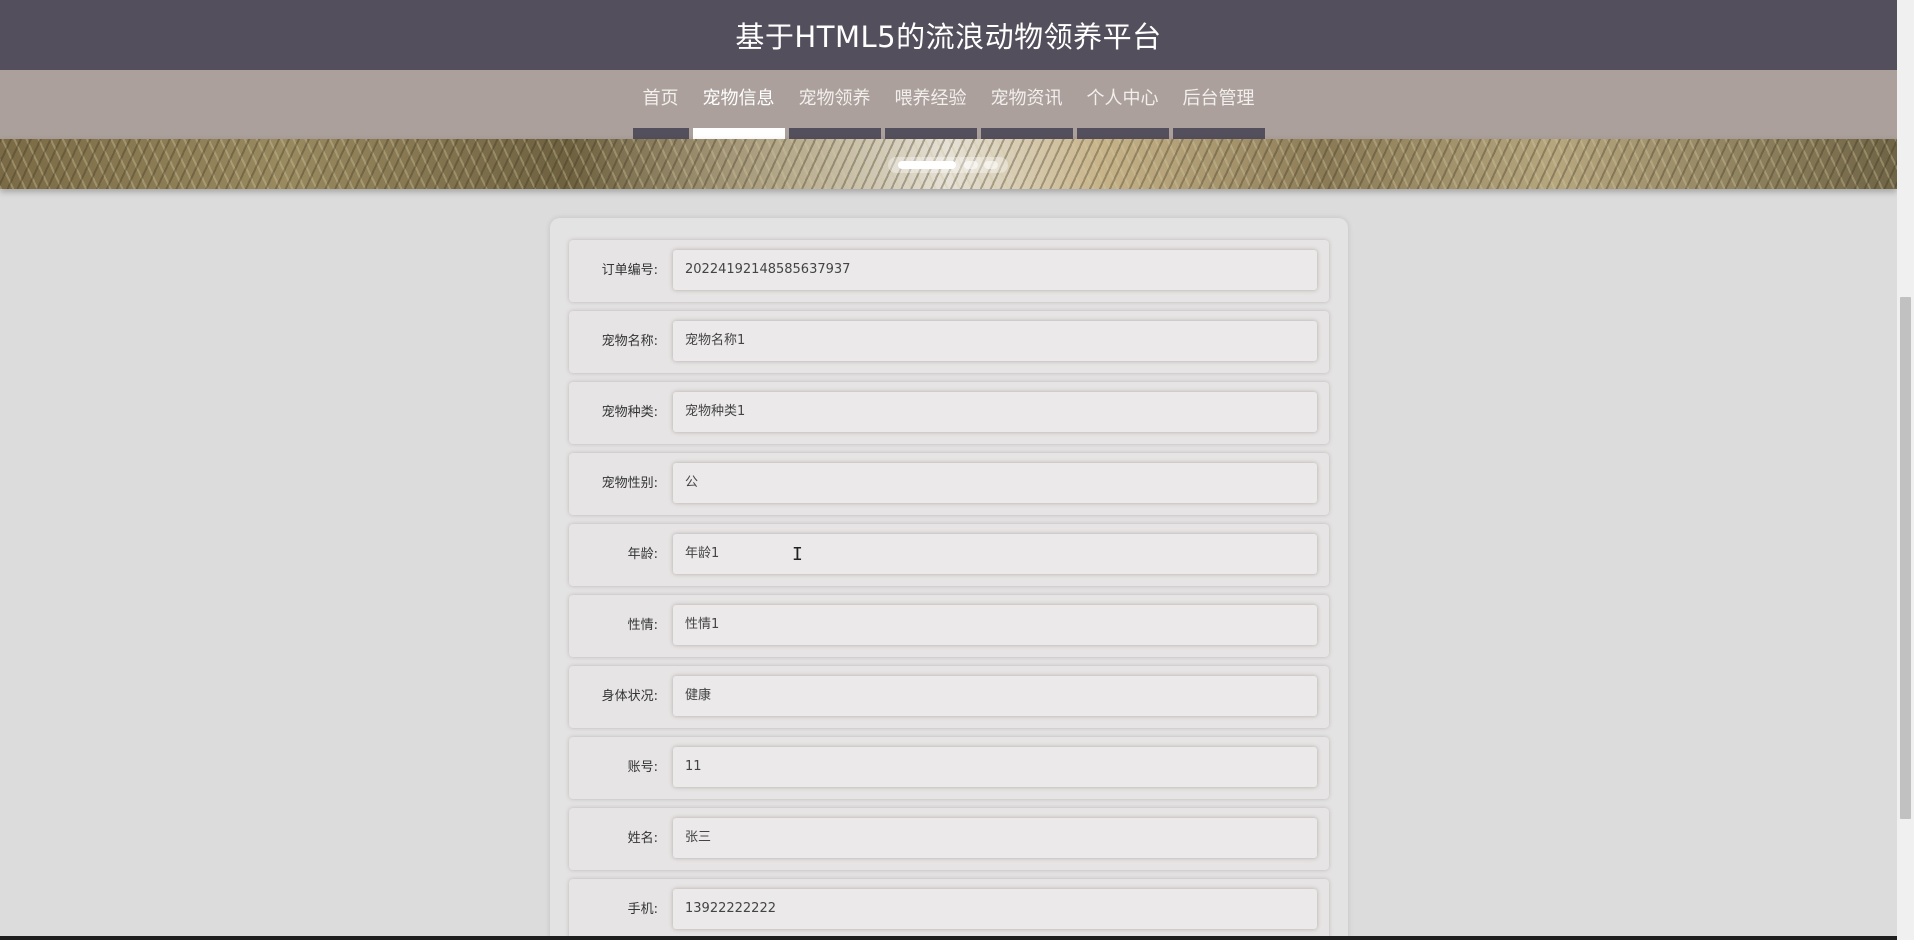 This screenshot has height=940, width=1914. What do you see at coordinates (834, 98) in the screenshot?
I see `nav-item-label: 宠物领养` at bounding box center [834, 98].